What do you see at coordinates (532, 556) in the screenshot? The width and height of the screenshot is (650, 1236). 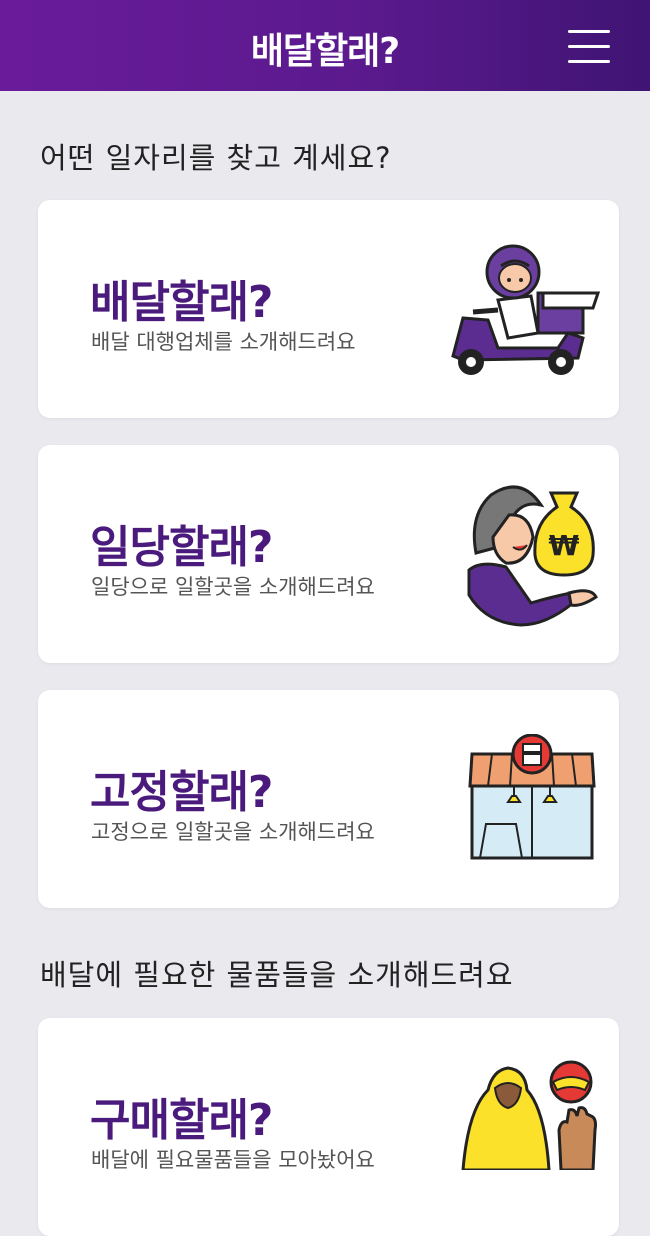 I see `money-bag-icon: ₩` at bounding box center [532, 556].